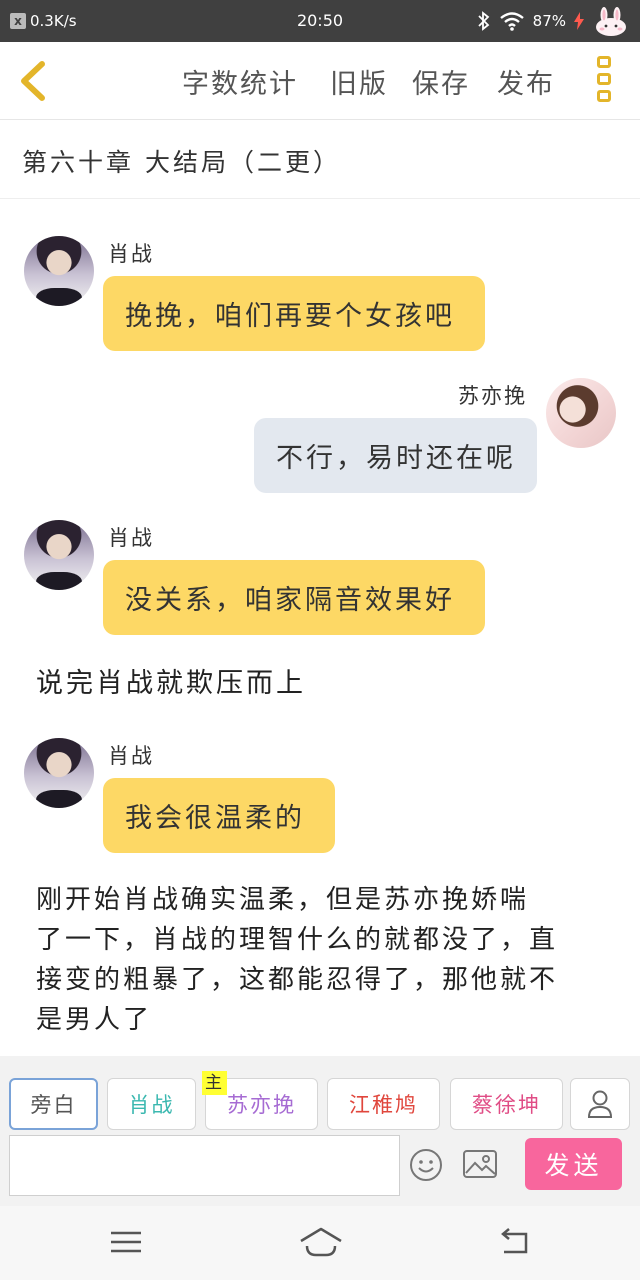  What do you see at coordinates (511, 21) in the screenshot?
I see `wifi-icon` at bounding box center [511, 21].